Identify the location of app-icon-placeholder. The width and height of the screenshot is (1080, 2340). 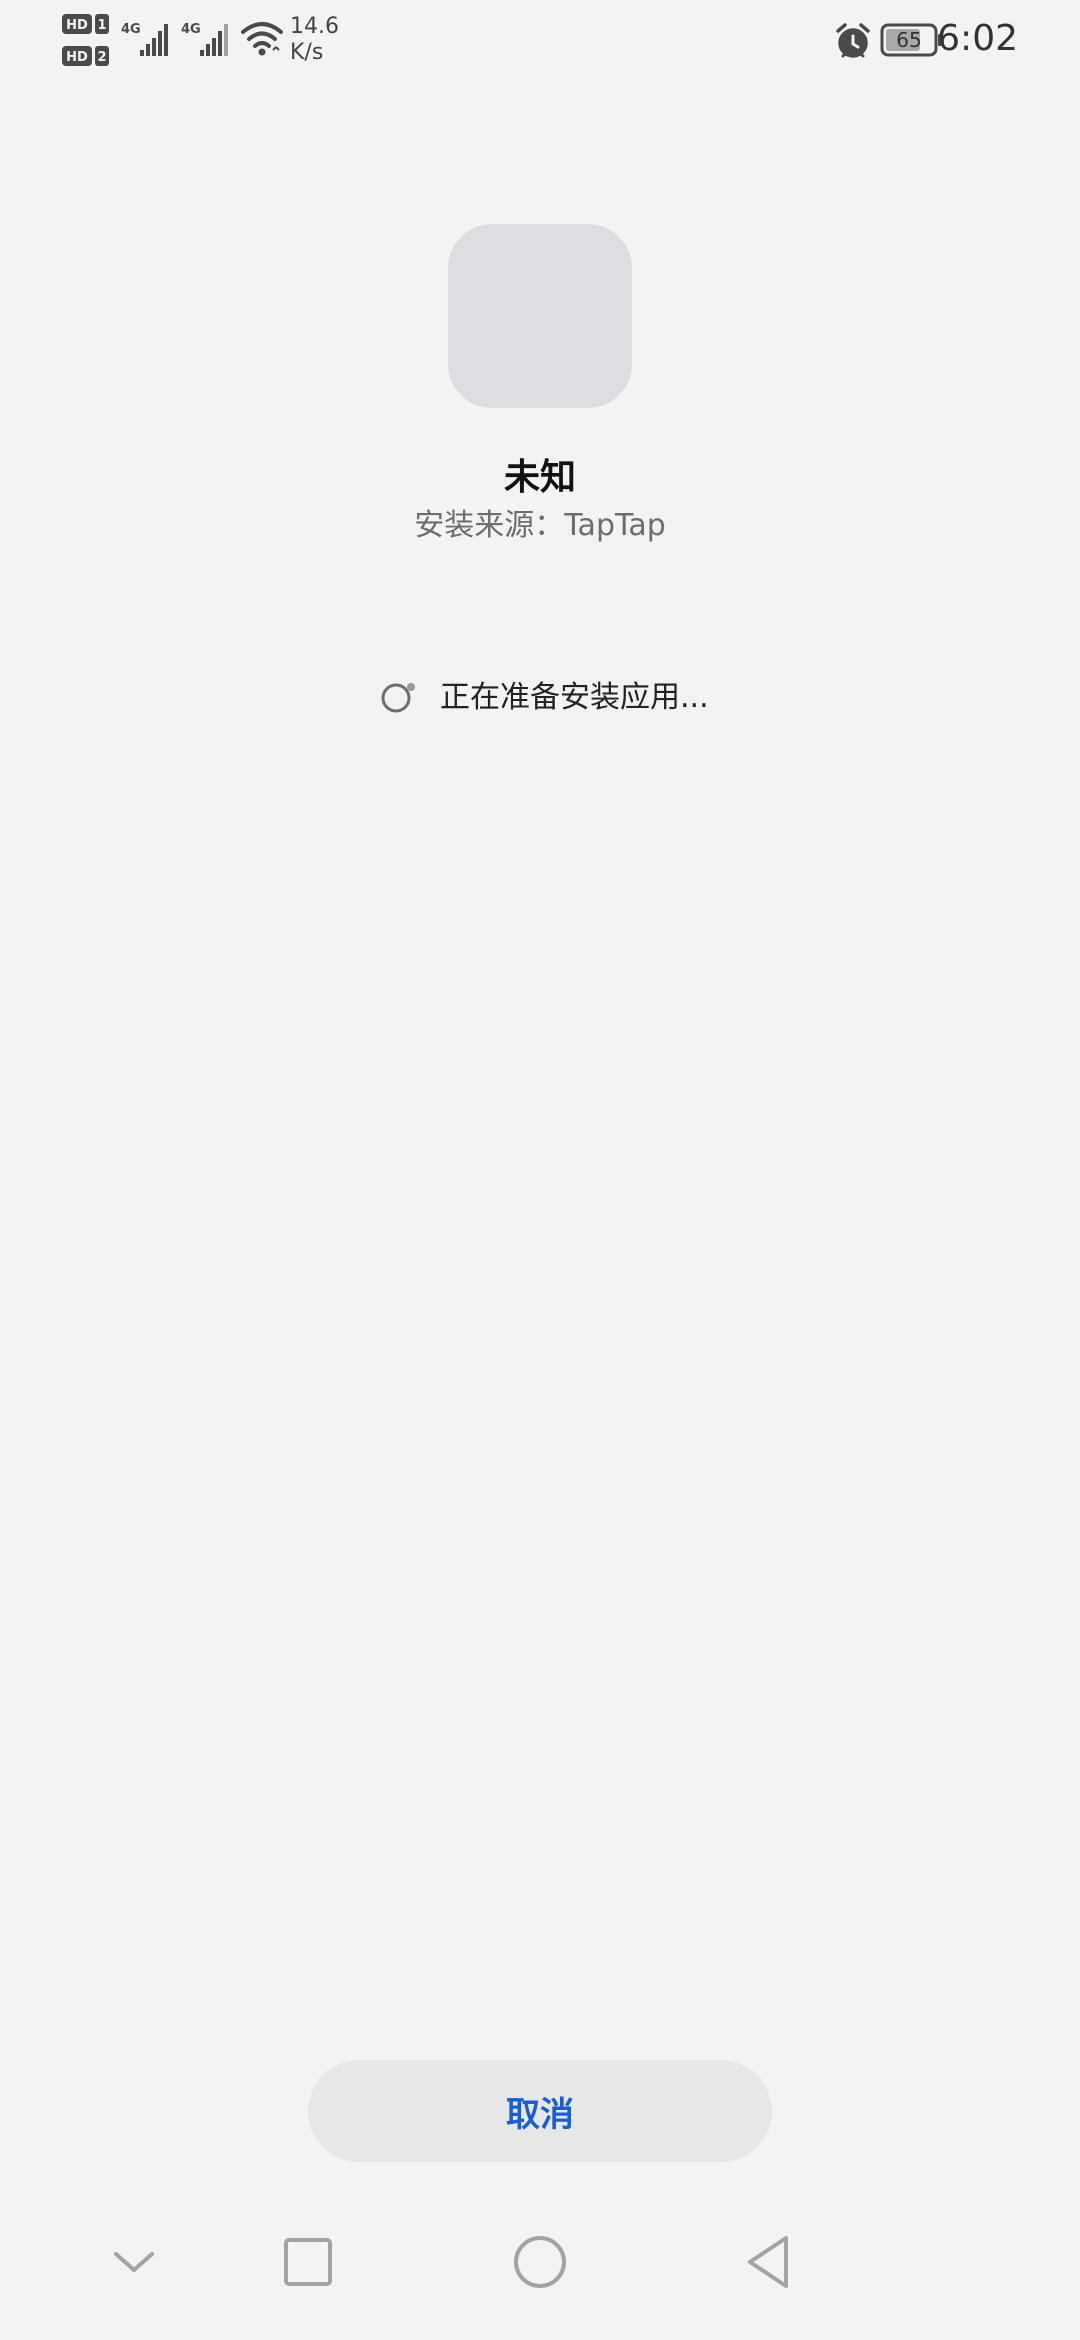
(540, 316).